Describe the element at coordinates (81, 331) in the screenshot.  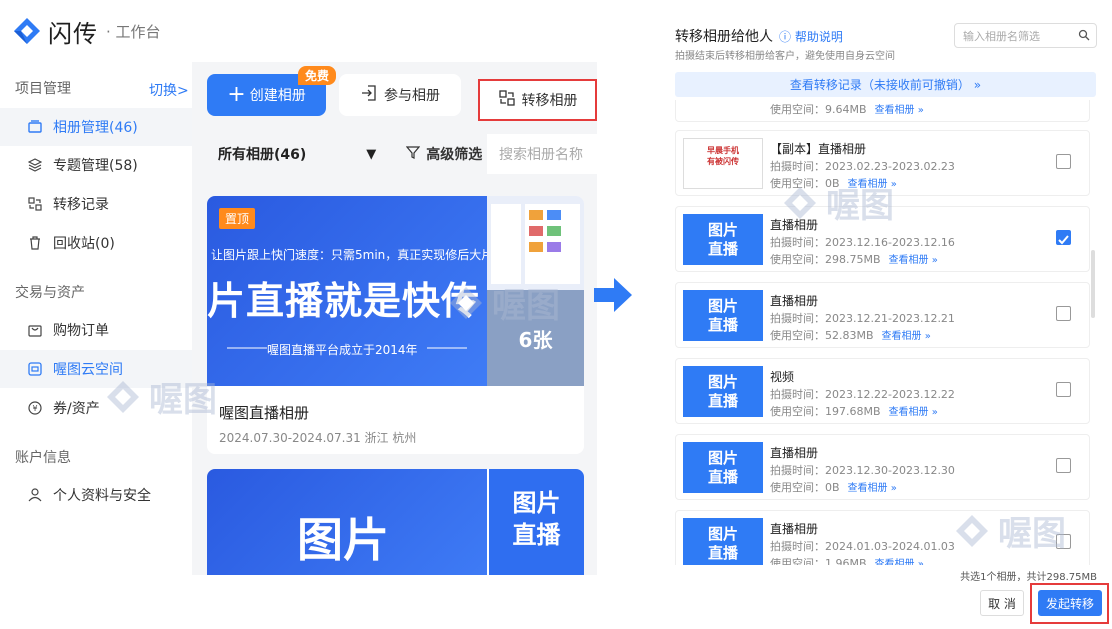
I see `sidebar-item-label: 购物订单` at that location.